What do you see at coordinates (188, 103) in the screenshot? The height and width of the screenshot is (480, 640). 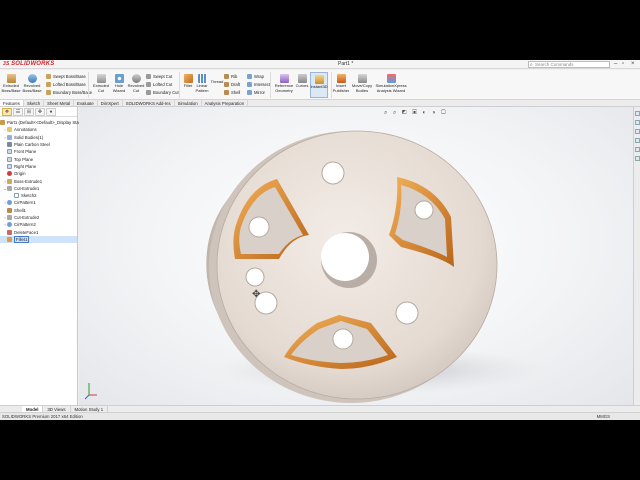 I see `tab-simulation: Simulation` at bounding box center [188, 103].